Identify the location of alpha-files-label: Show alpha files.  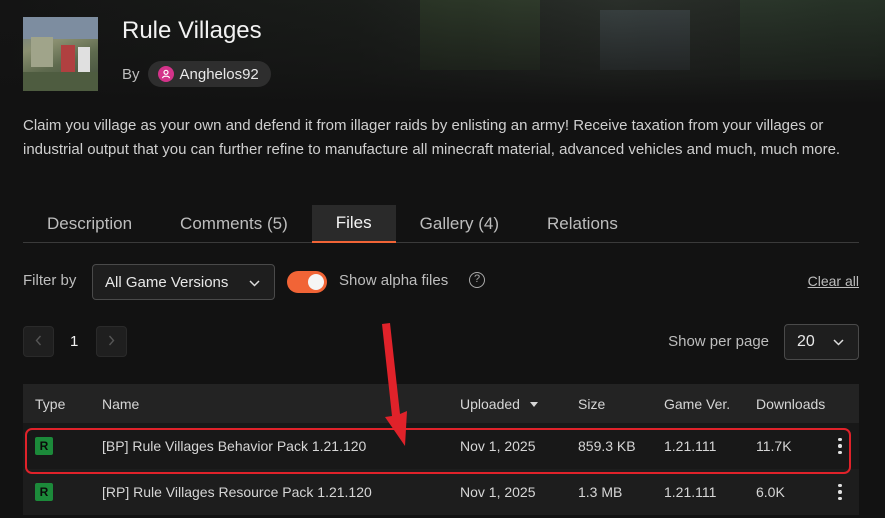
(394, 280).